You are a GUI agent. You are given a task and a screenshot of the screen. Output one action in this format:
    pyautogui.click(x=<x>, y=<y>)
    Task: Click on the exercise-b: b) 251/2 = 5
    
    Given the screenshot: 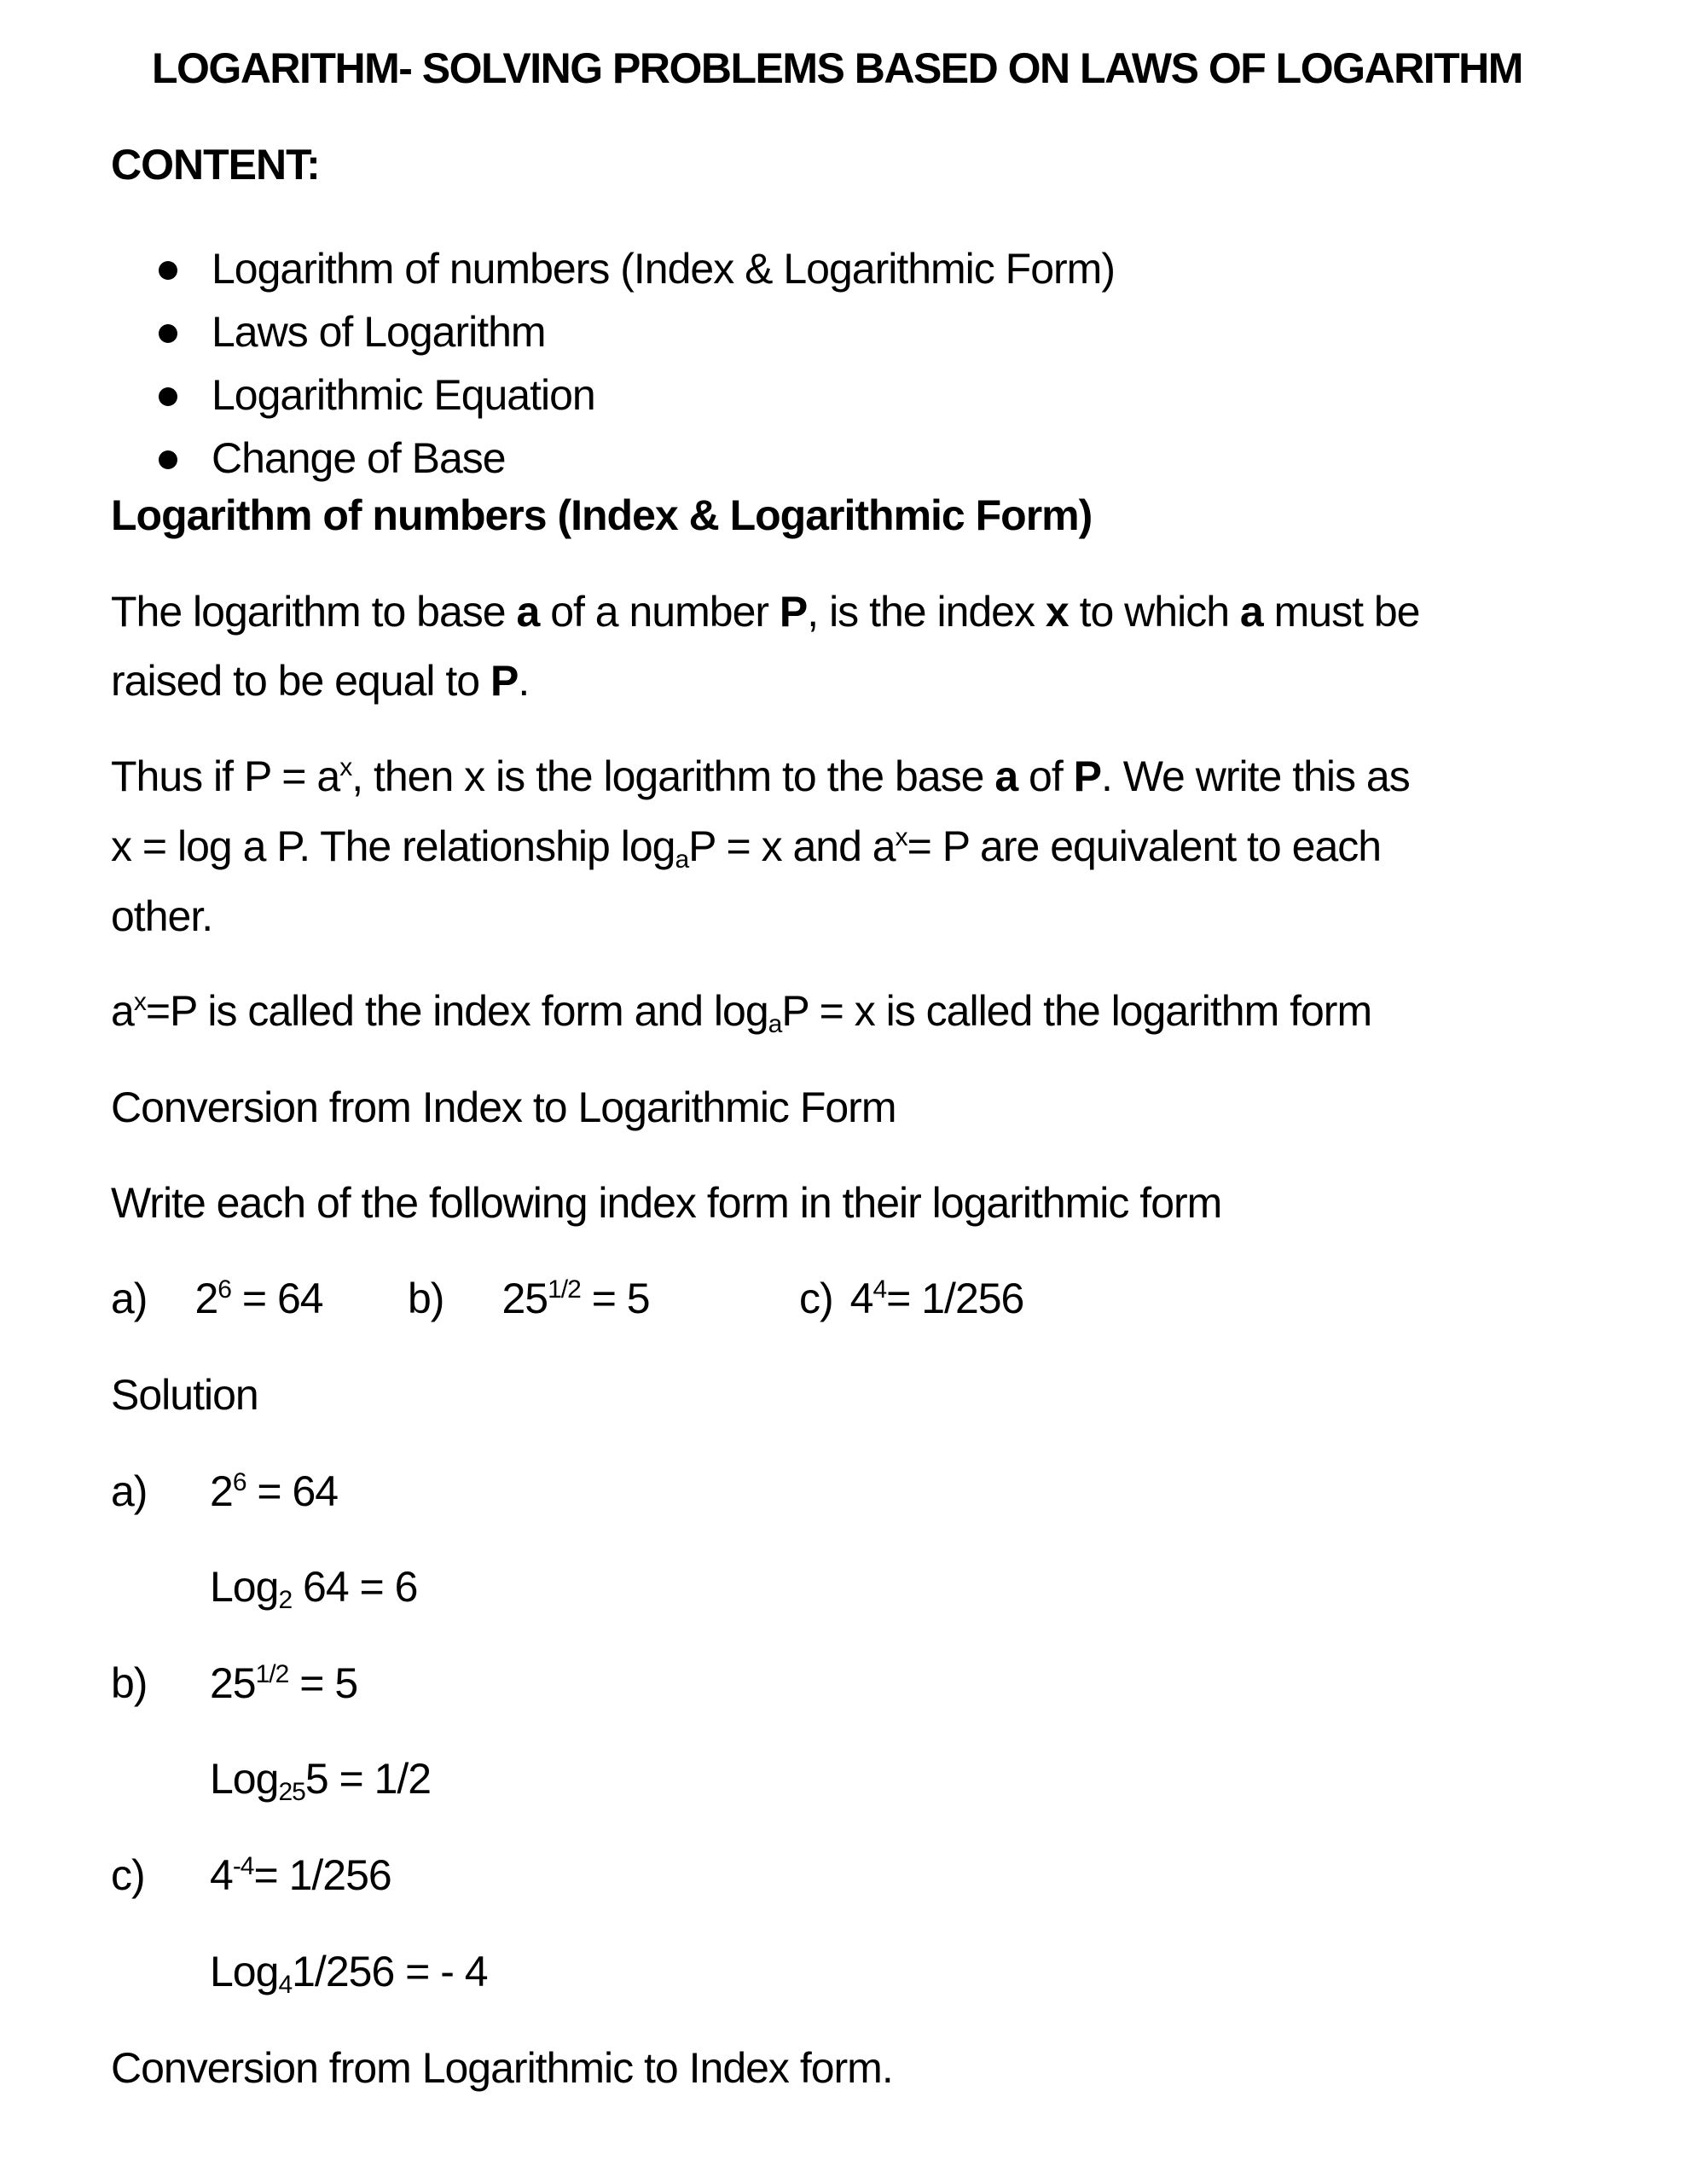 What is the action you would take?
    pyautogui.click(x=530, y=1299)
    